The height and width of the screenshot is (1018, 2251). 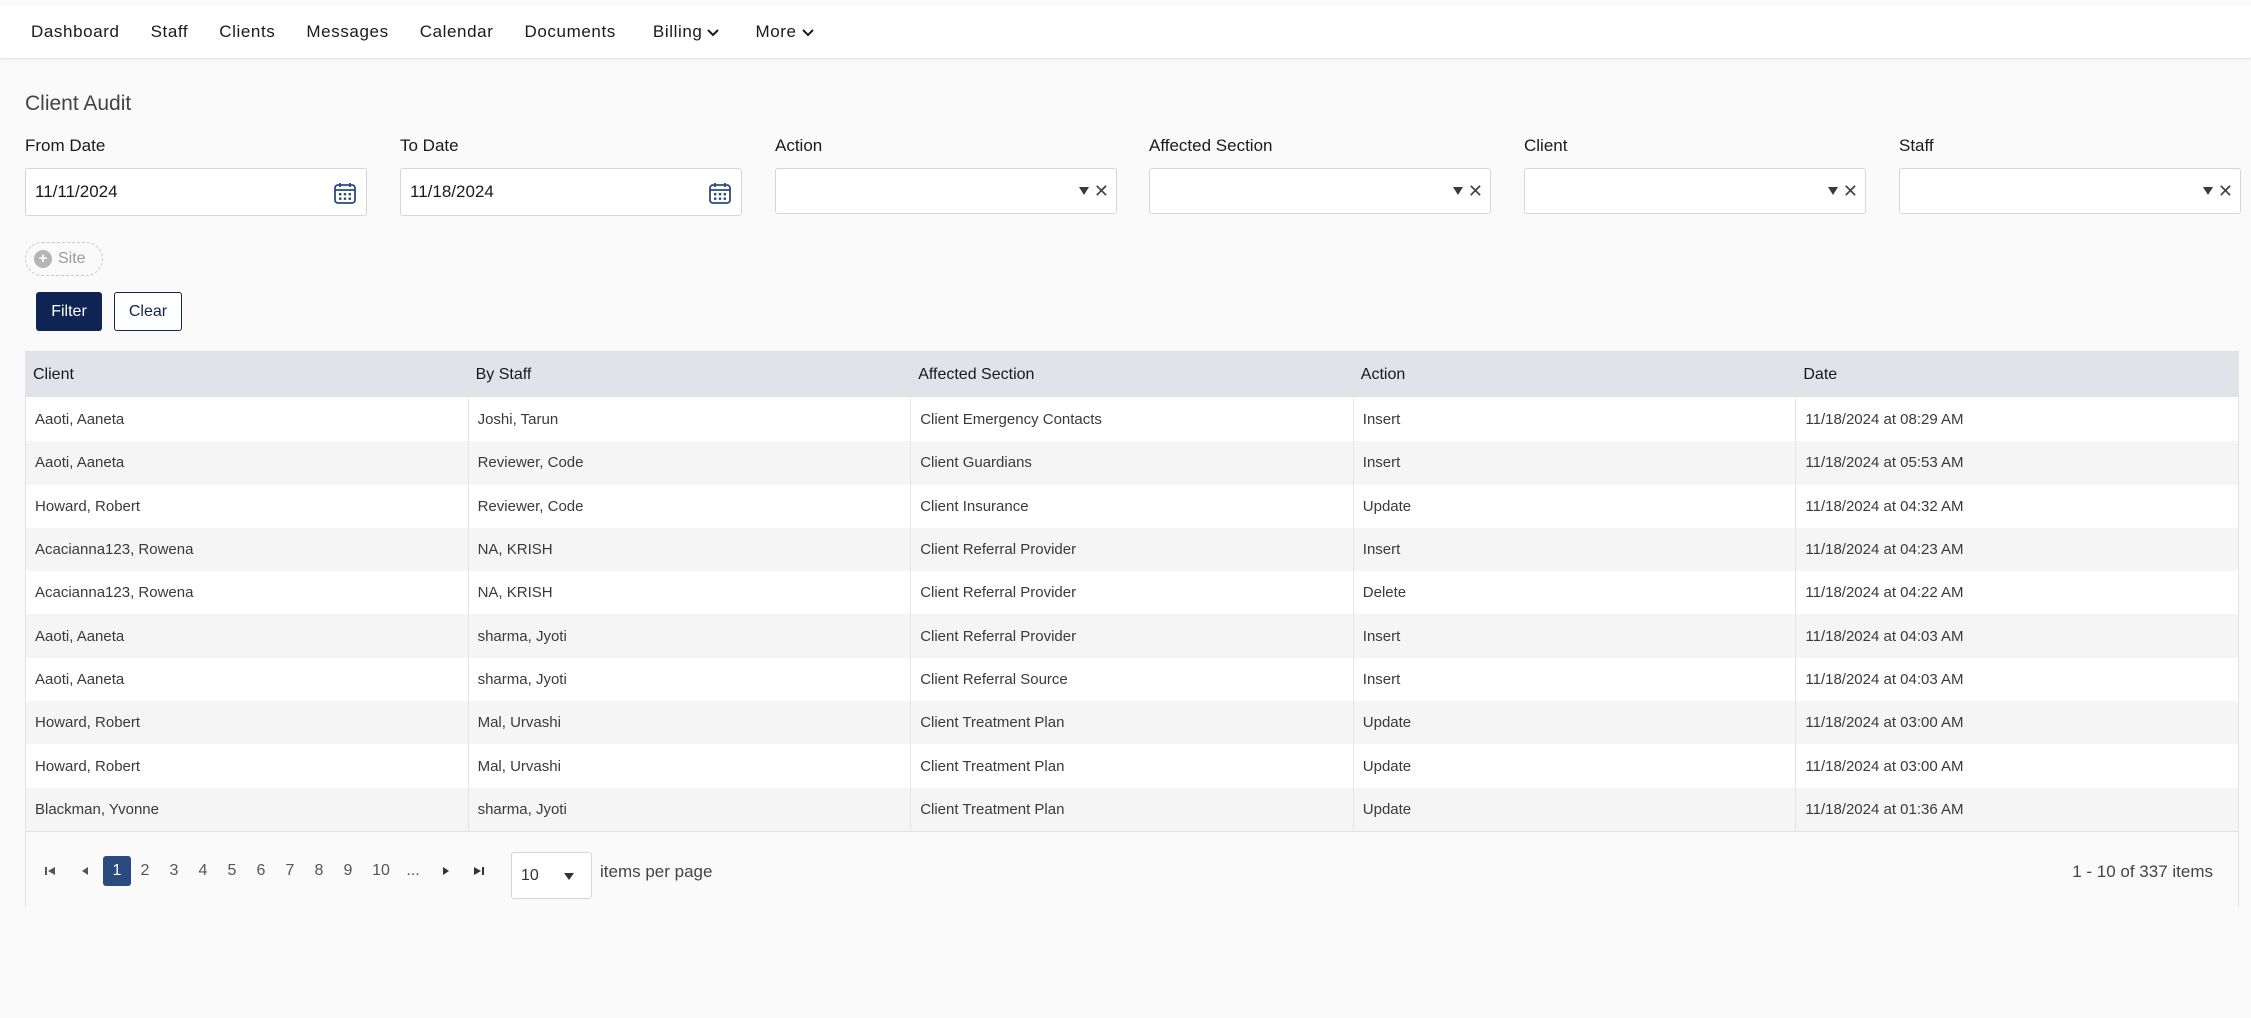 I want to click on nav-documents: Documents, so click(x=569, y=32).